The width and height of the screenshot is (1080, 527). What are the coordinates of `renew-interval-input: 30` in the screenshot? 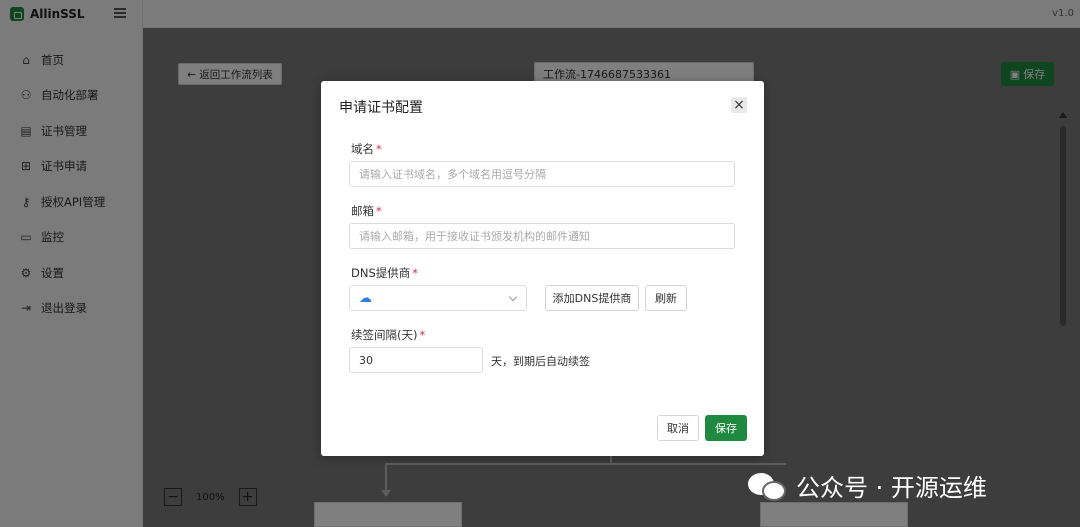 It's located at (416, 360).